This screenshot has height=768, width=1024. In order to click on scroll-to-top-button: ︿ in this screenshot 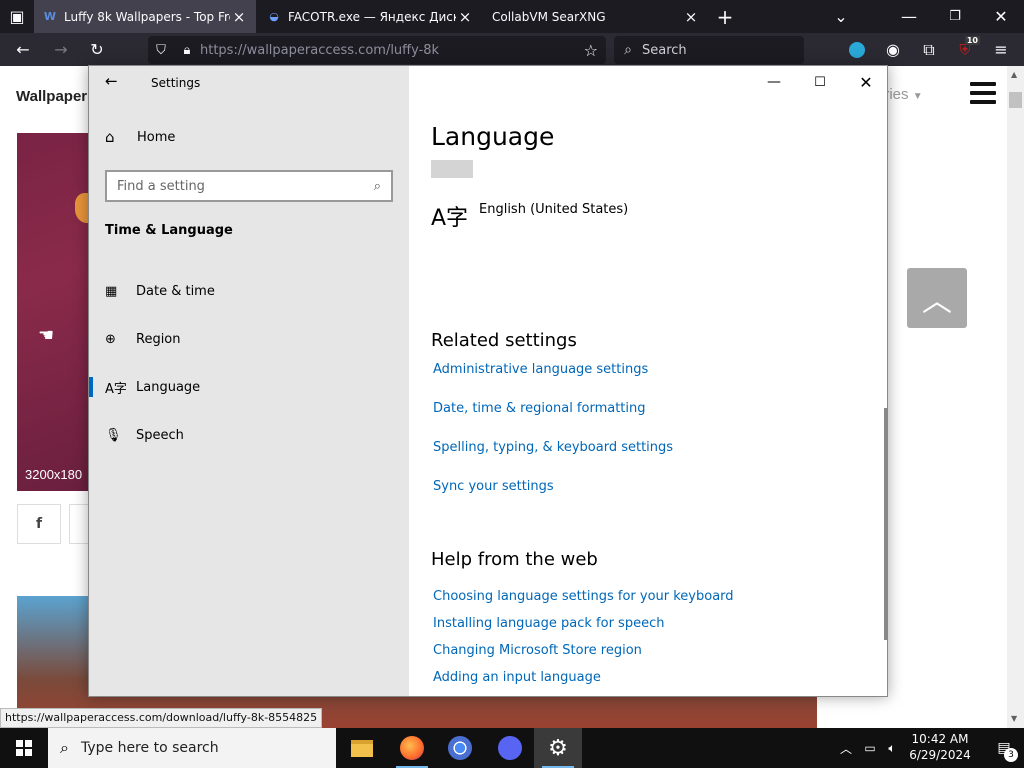, I will do `click(937, 298)`.